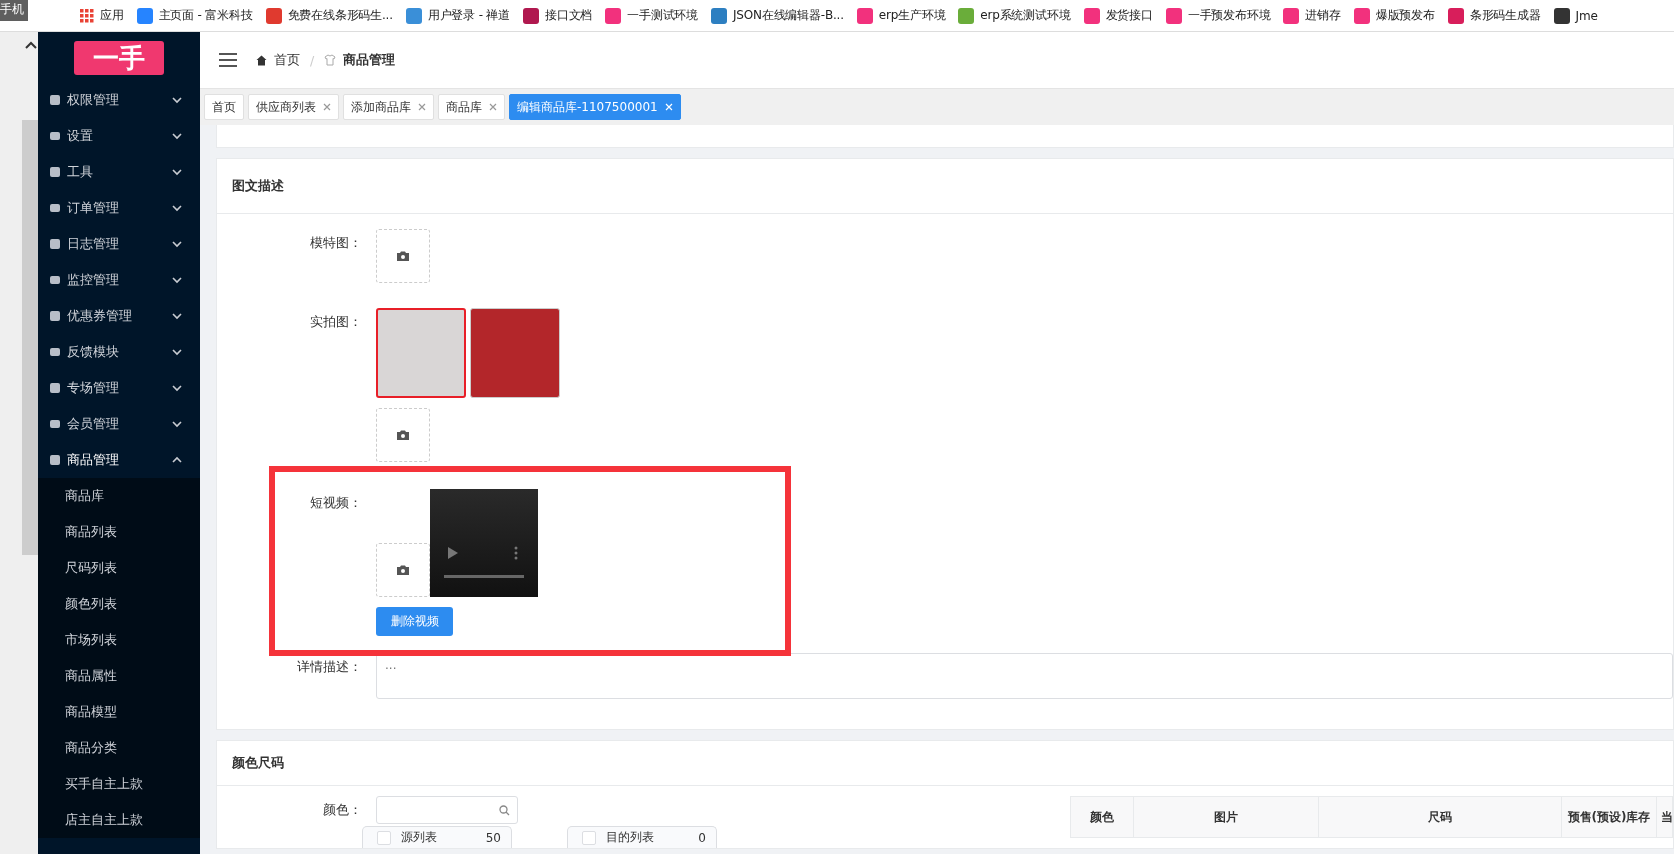 The width and height of the screenshot is (1674, 854). What do you see at coordinates (330, 60) in the screenshot?
I see `shirt-icon` at bounding box center [330, 60].